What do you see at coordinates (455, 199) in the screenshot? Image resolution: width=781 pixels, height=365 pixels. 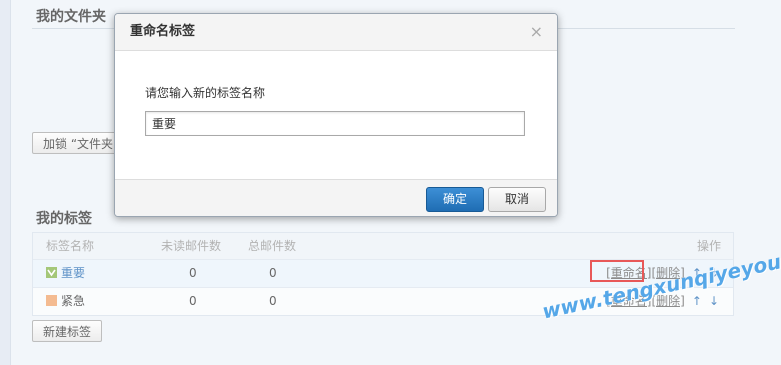 I see `ok-button: 确定` at bounding box center [455, 199].